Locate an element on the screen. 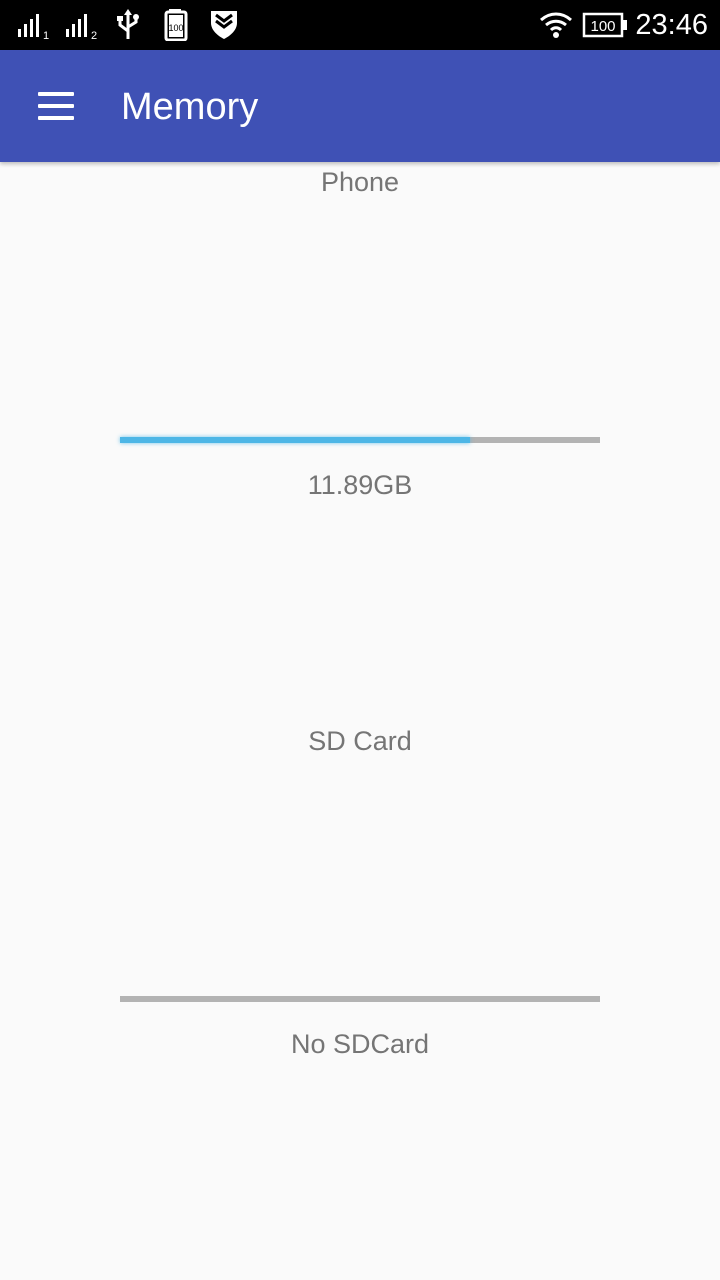 This screenshot has height=1280, width=720. signal-sim1-icon: 1 is located at coordinates (33, 27).